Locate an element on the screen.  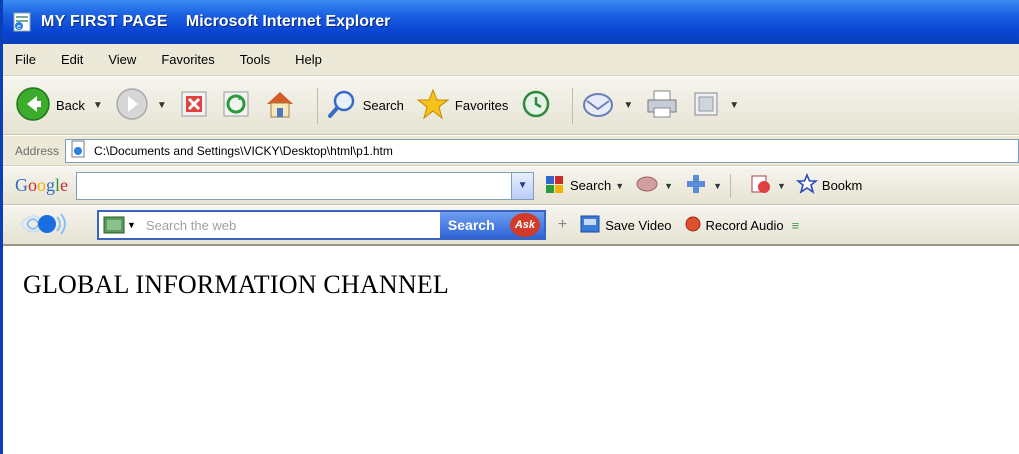
stop-button is located at coordinates (194, 105).